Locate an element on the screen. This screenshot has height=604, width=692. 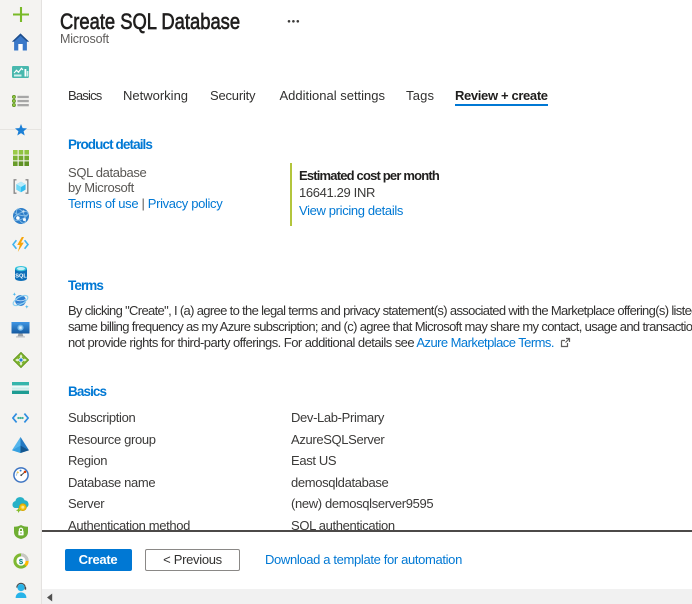
svg-text: SQL is located at coordinates (21, 277).